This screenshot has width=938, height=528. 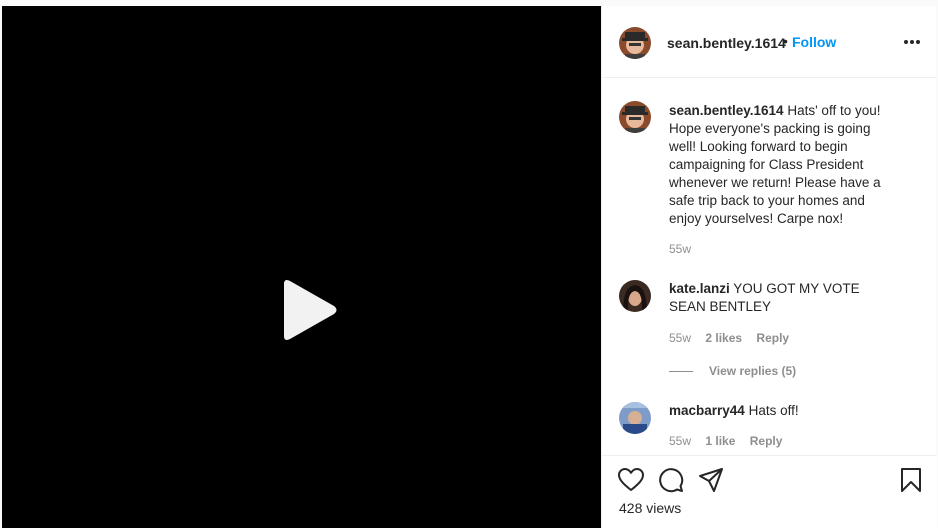 What do you see at coordinates (707, 410) in the screenshot?
I see `comment-username: macbarry44` at bounding box center [707, 410].